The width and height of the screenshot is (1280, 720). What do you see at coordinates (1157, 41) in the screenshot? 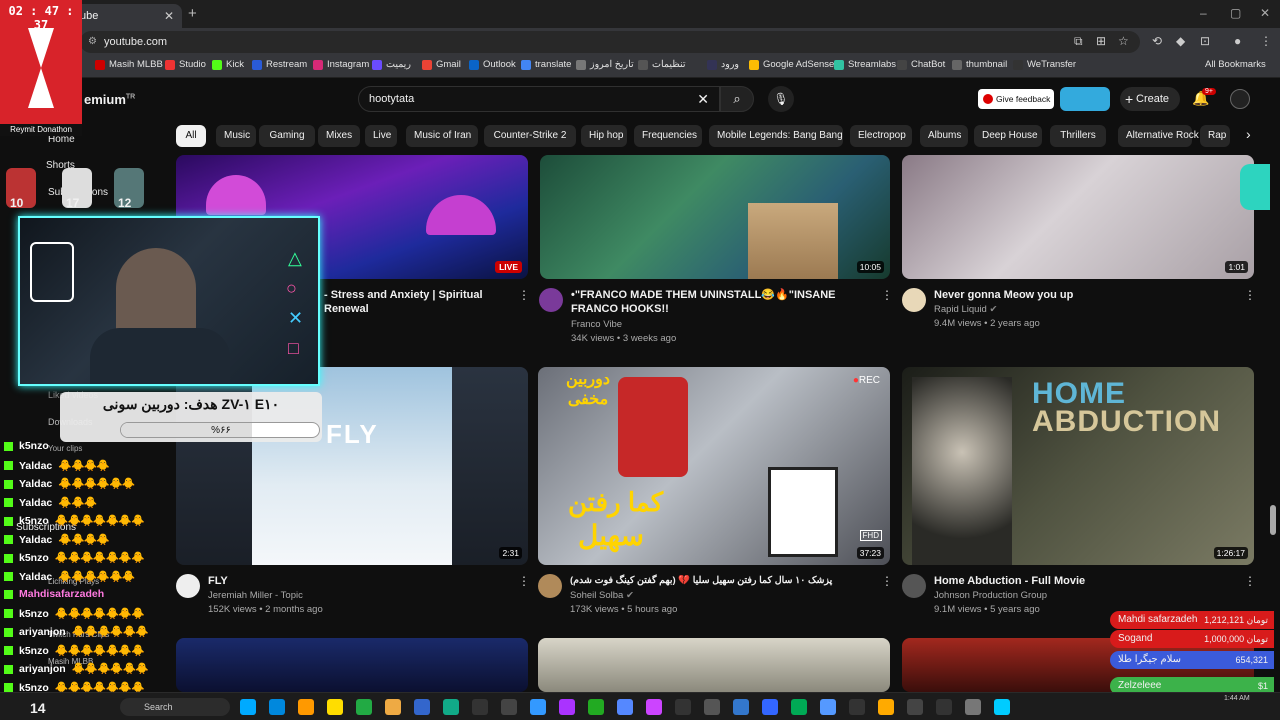
I see `extension-icon: ⟲` at bounding box center [1157, 41].